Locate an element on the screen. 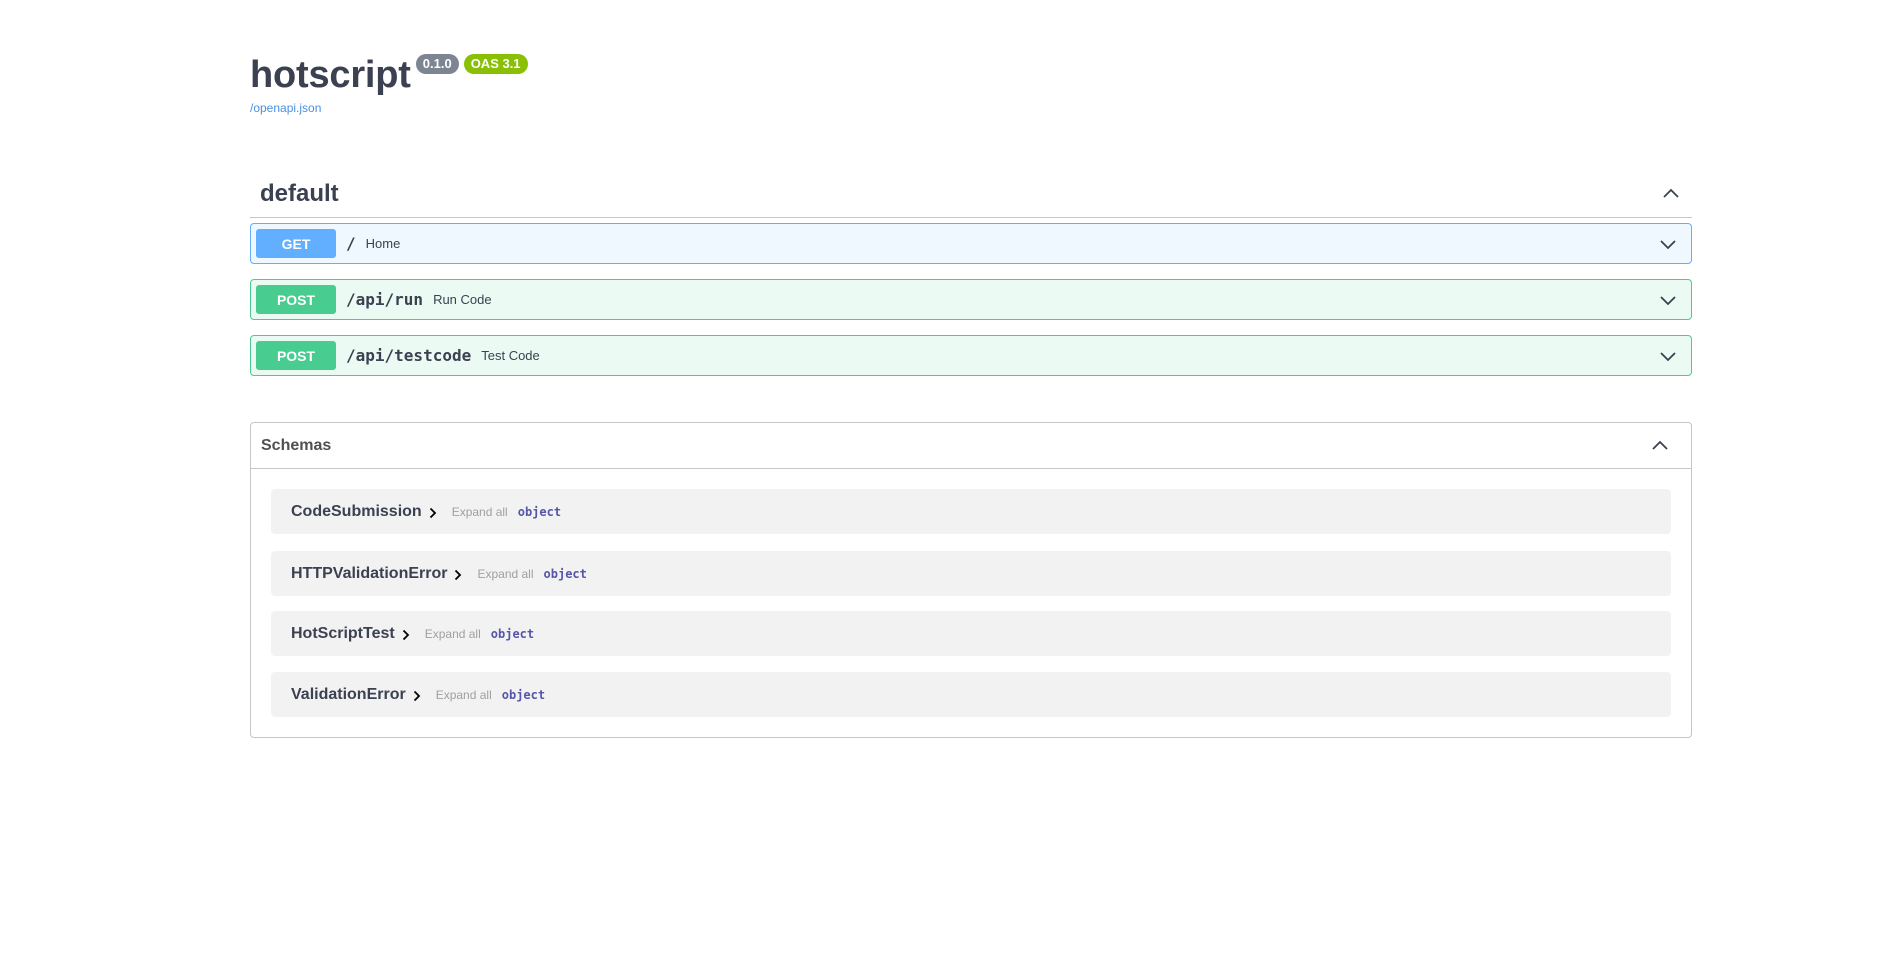  tag-name: default is located at coordinates (299, 193).